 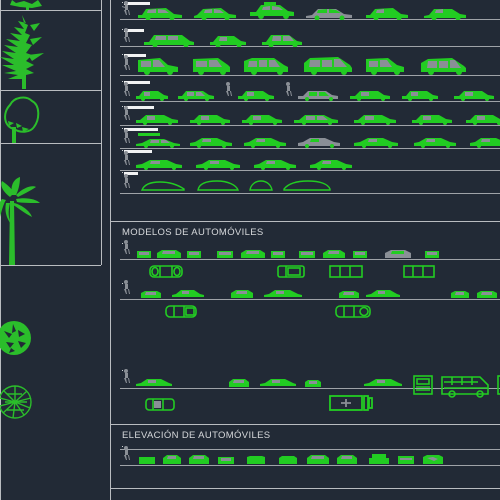 I want to click on elevacion-row, so click(x=306, y=457).